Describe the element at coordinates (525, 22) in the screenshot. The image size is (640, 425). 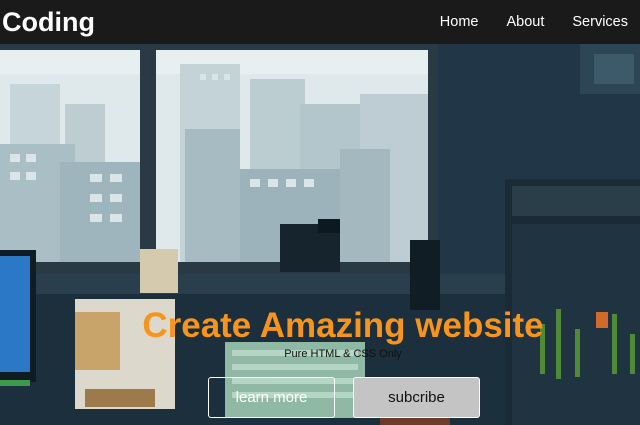
I see `nav-link-about: About` at that location.